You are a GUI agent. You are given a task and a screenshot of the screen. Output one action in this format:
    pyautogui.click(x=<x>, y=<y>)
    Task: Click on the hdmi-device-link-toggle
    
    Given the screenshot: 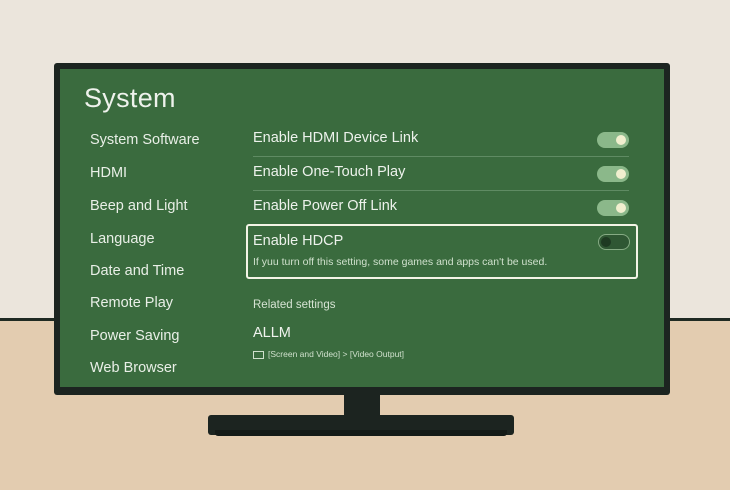 What is the action you would take?
    pyautogui.click(x=613, y=140)
    